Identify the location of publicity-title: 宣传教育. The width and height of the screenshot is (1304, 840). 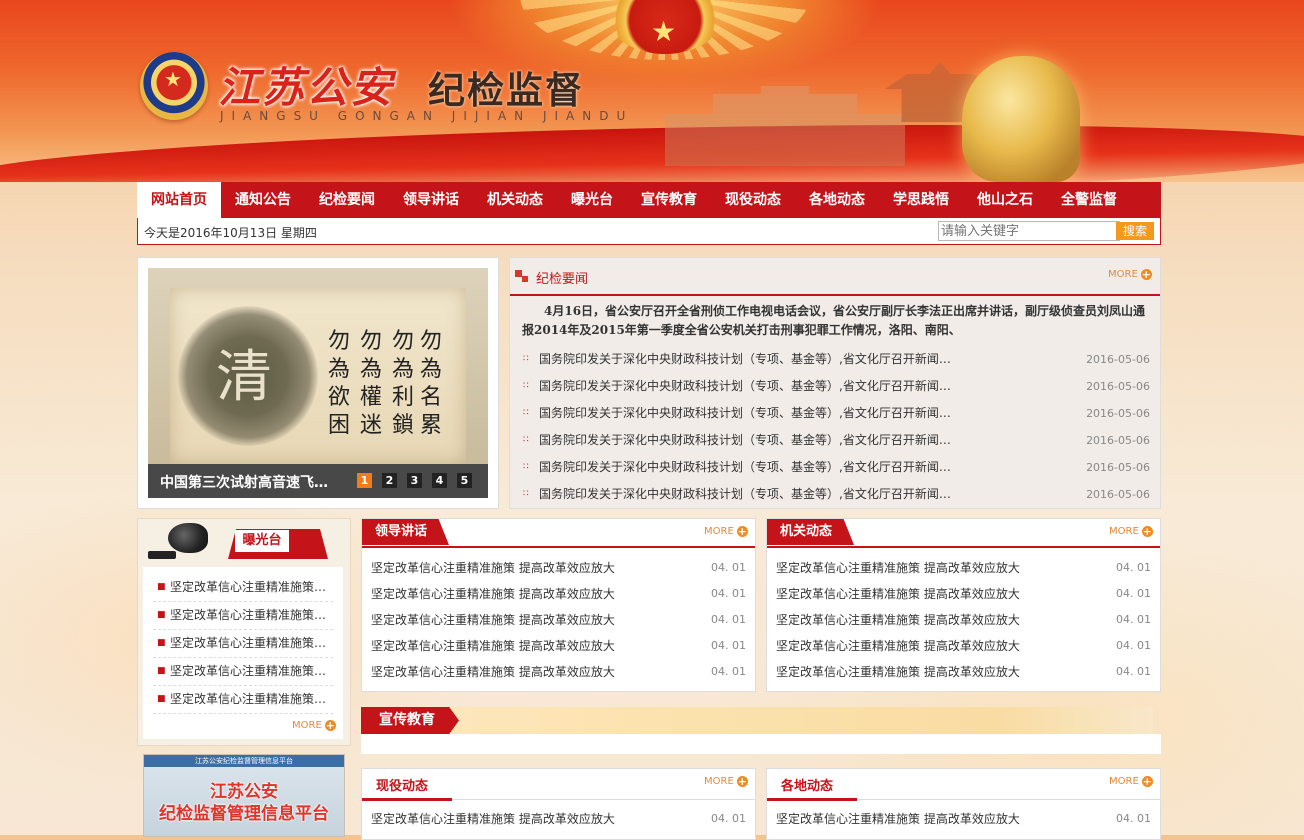
(410, 720).